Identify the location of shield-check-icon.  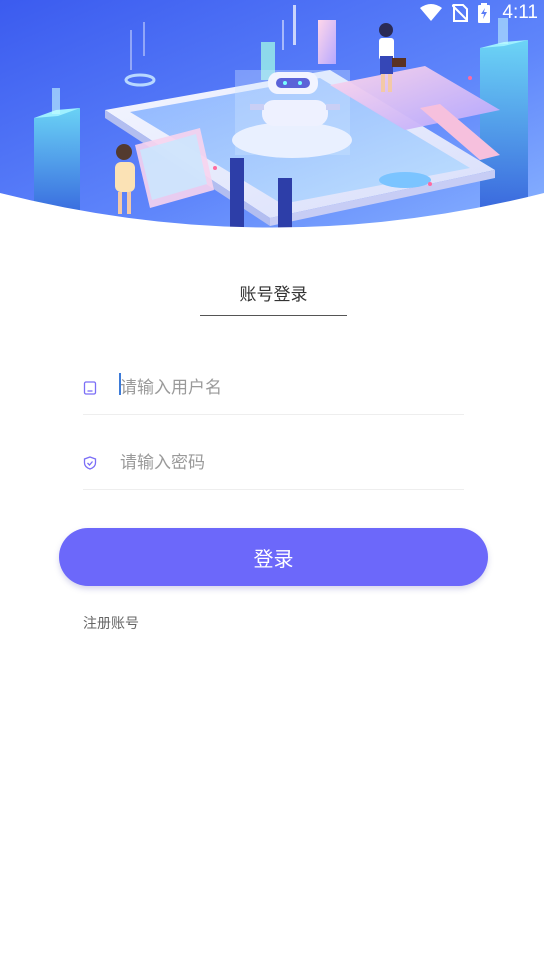
(90, 463).